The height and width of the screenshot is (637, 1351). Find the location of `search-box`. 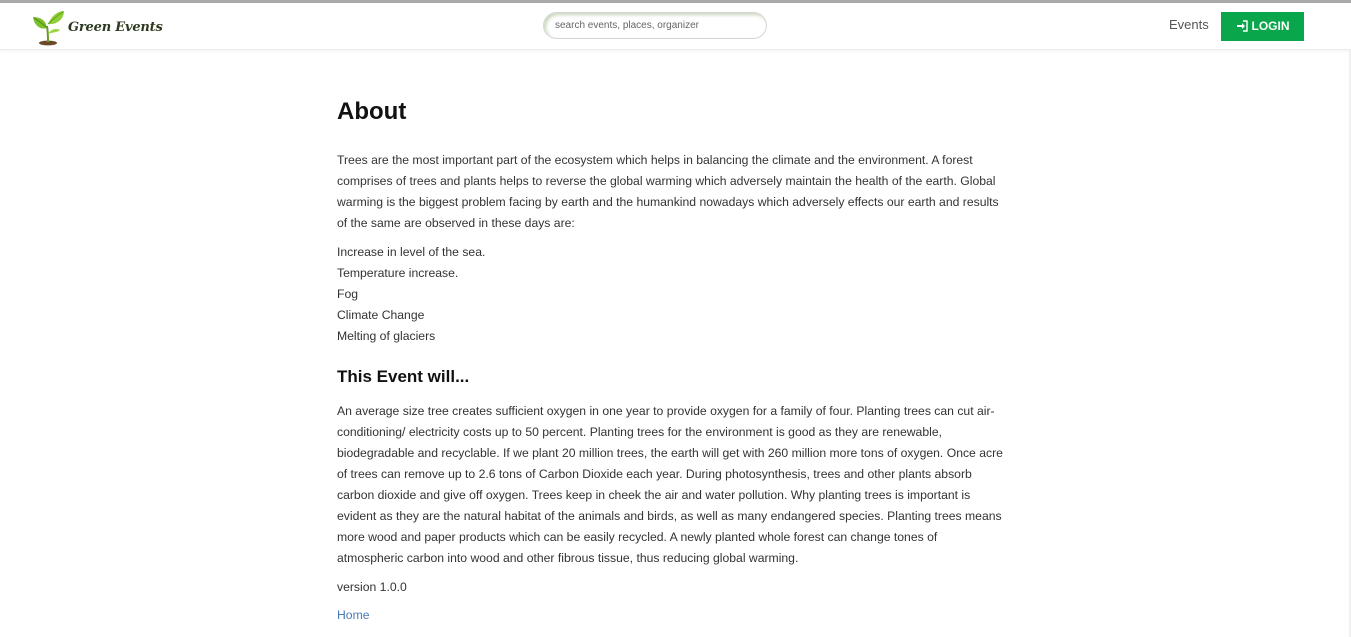

search-box is located at coordinates (655, 25).